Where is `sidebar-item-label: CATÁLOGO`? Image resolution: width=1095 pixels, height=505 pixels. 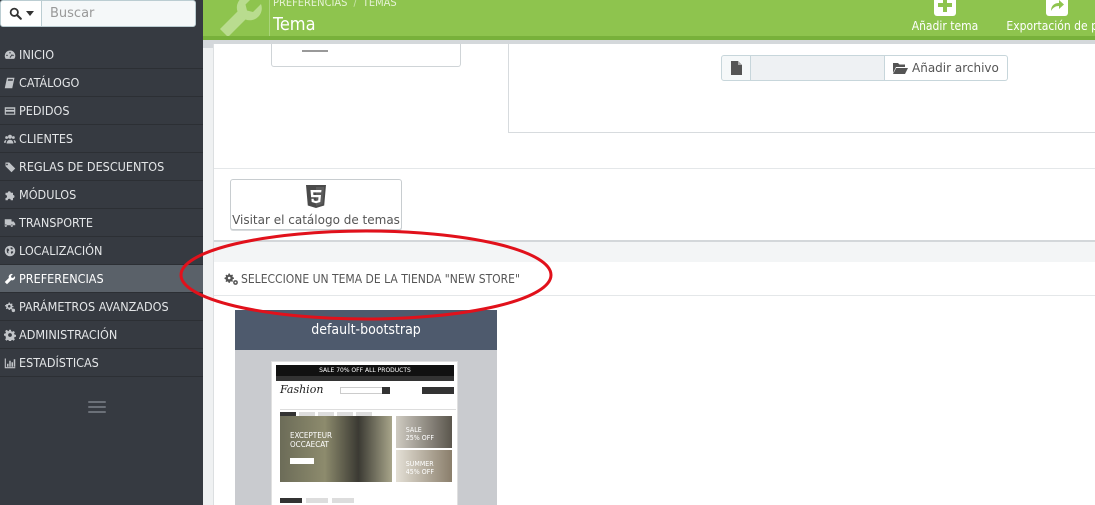 sidebar-item-label: CATÁLOGO is located at coordinates (49, 82).